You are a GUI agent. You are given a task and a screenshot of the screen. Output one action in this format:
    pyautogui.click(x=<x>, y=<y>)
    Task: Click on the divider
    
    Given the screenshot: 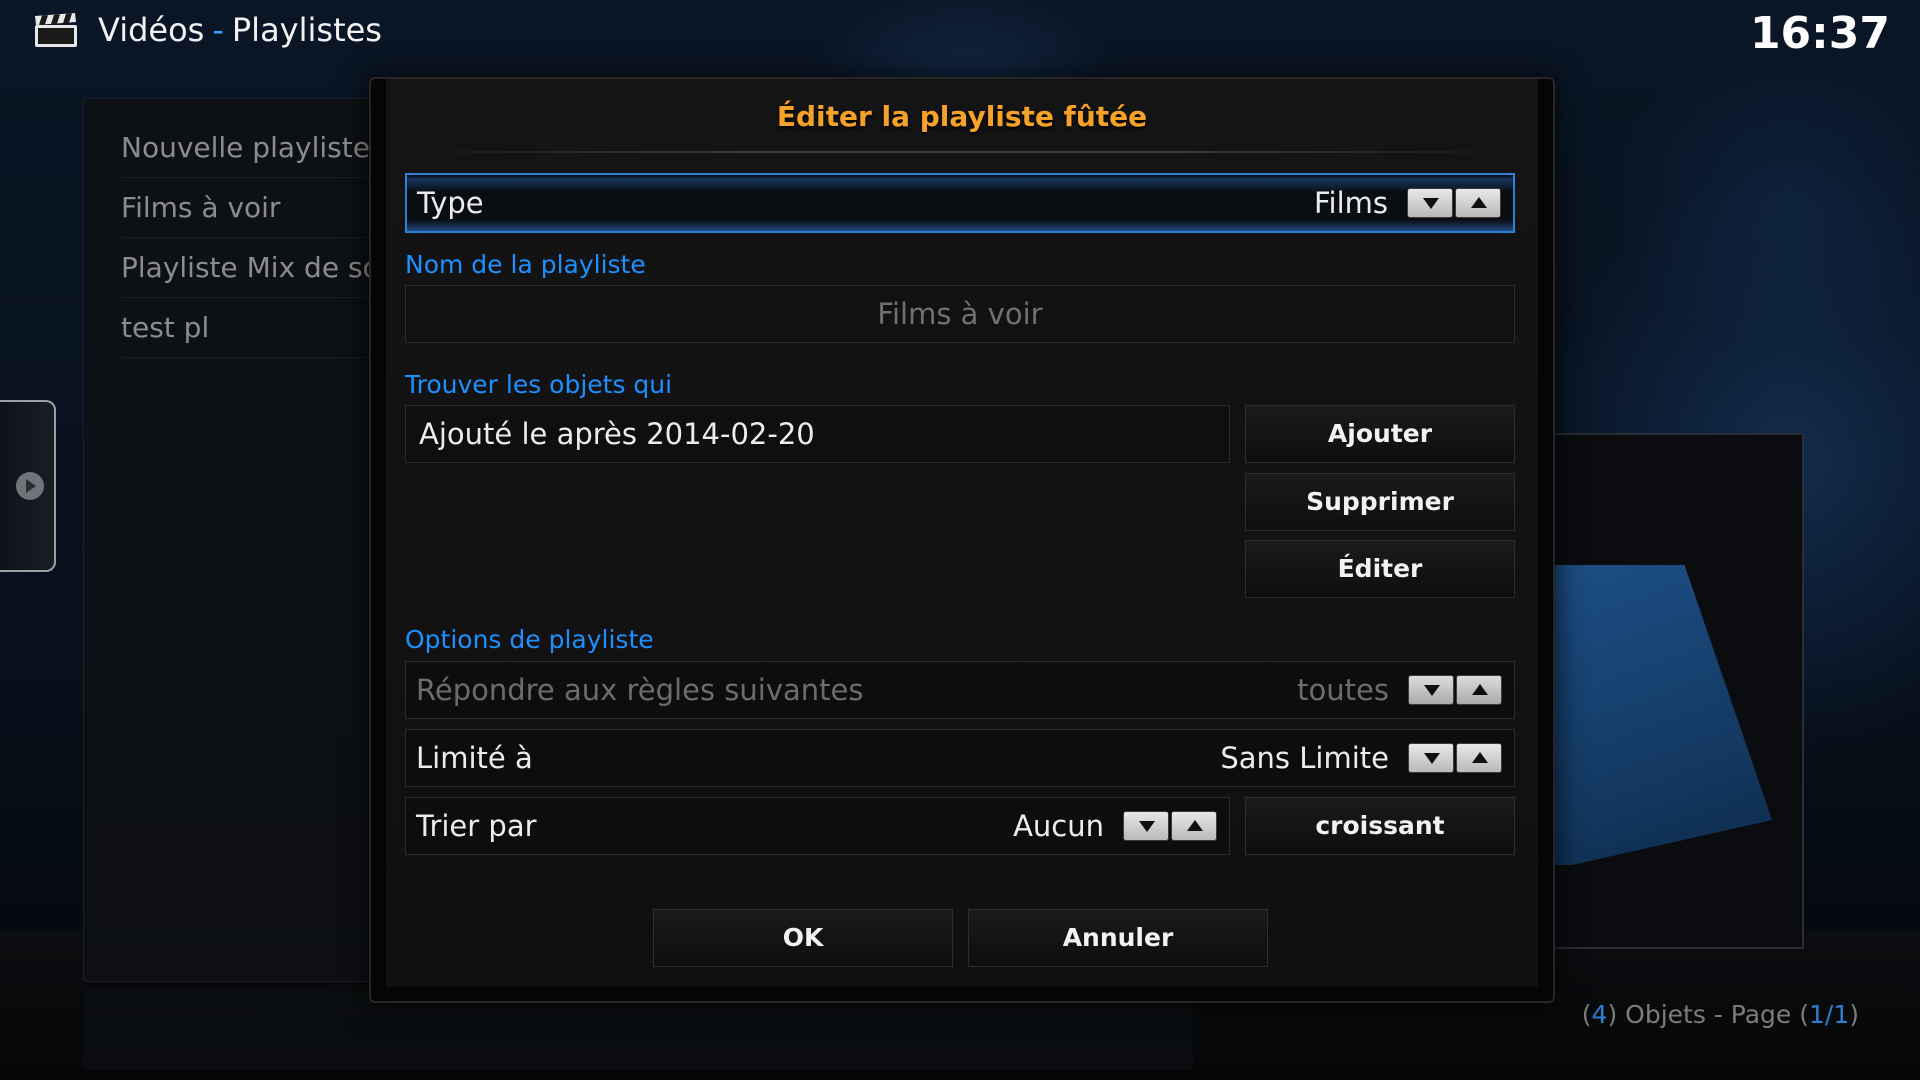 What is the action you would take?
    pyautogui.click(x=962, y=152)
    